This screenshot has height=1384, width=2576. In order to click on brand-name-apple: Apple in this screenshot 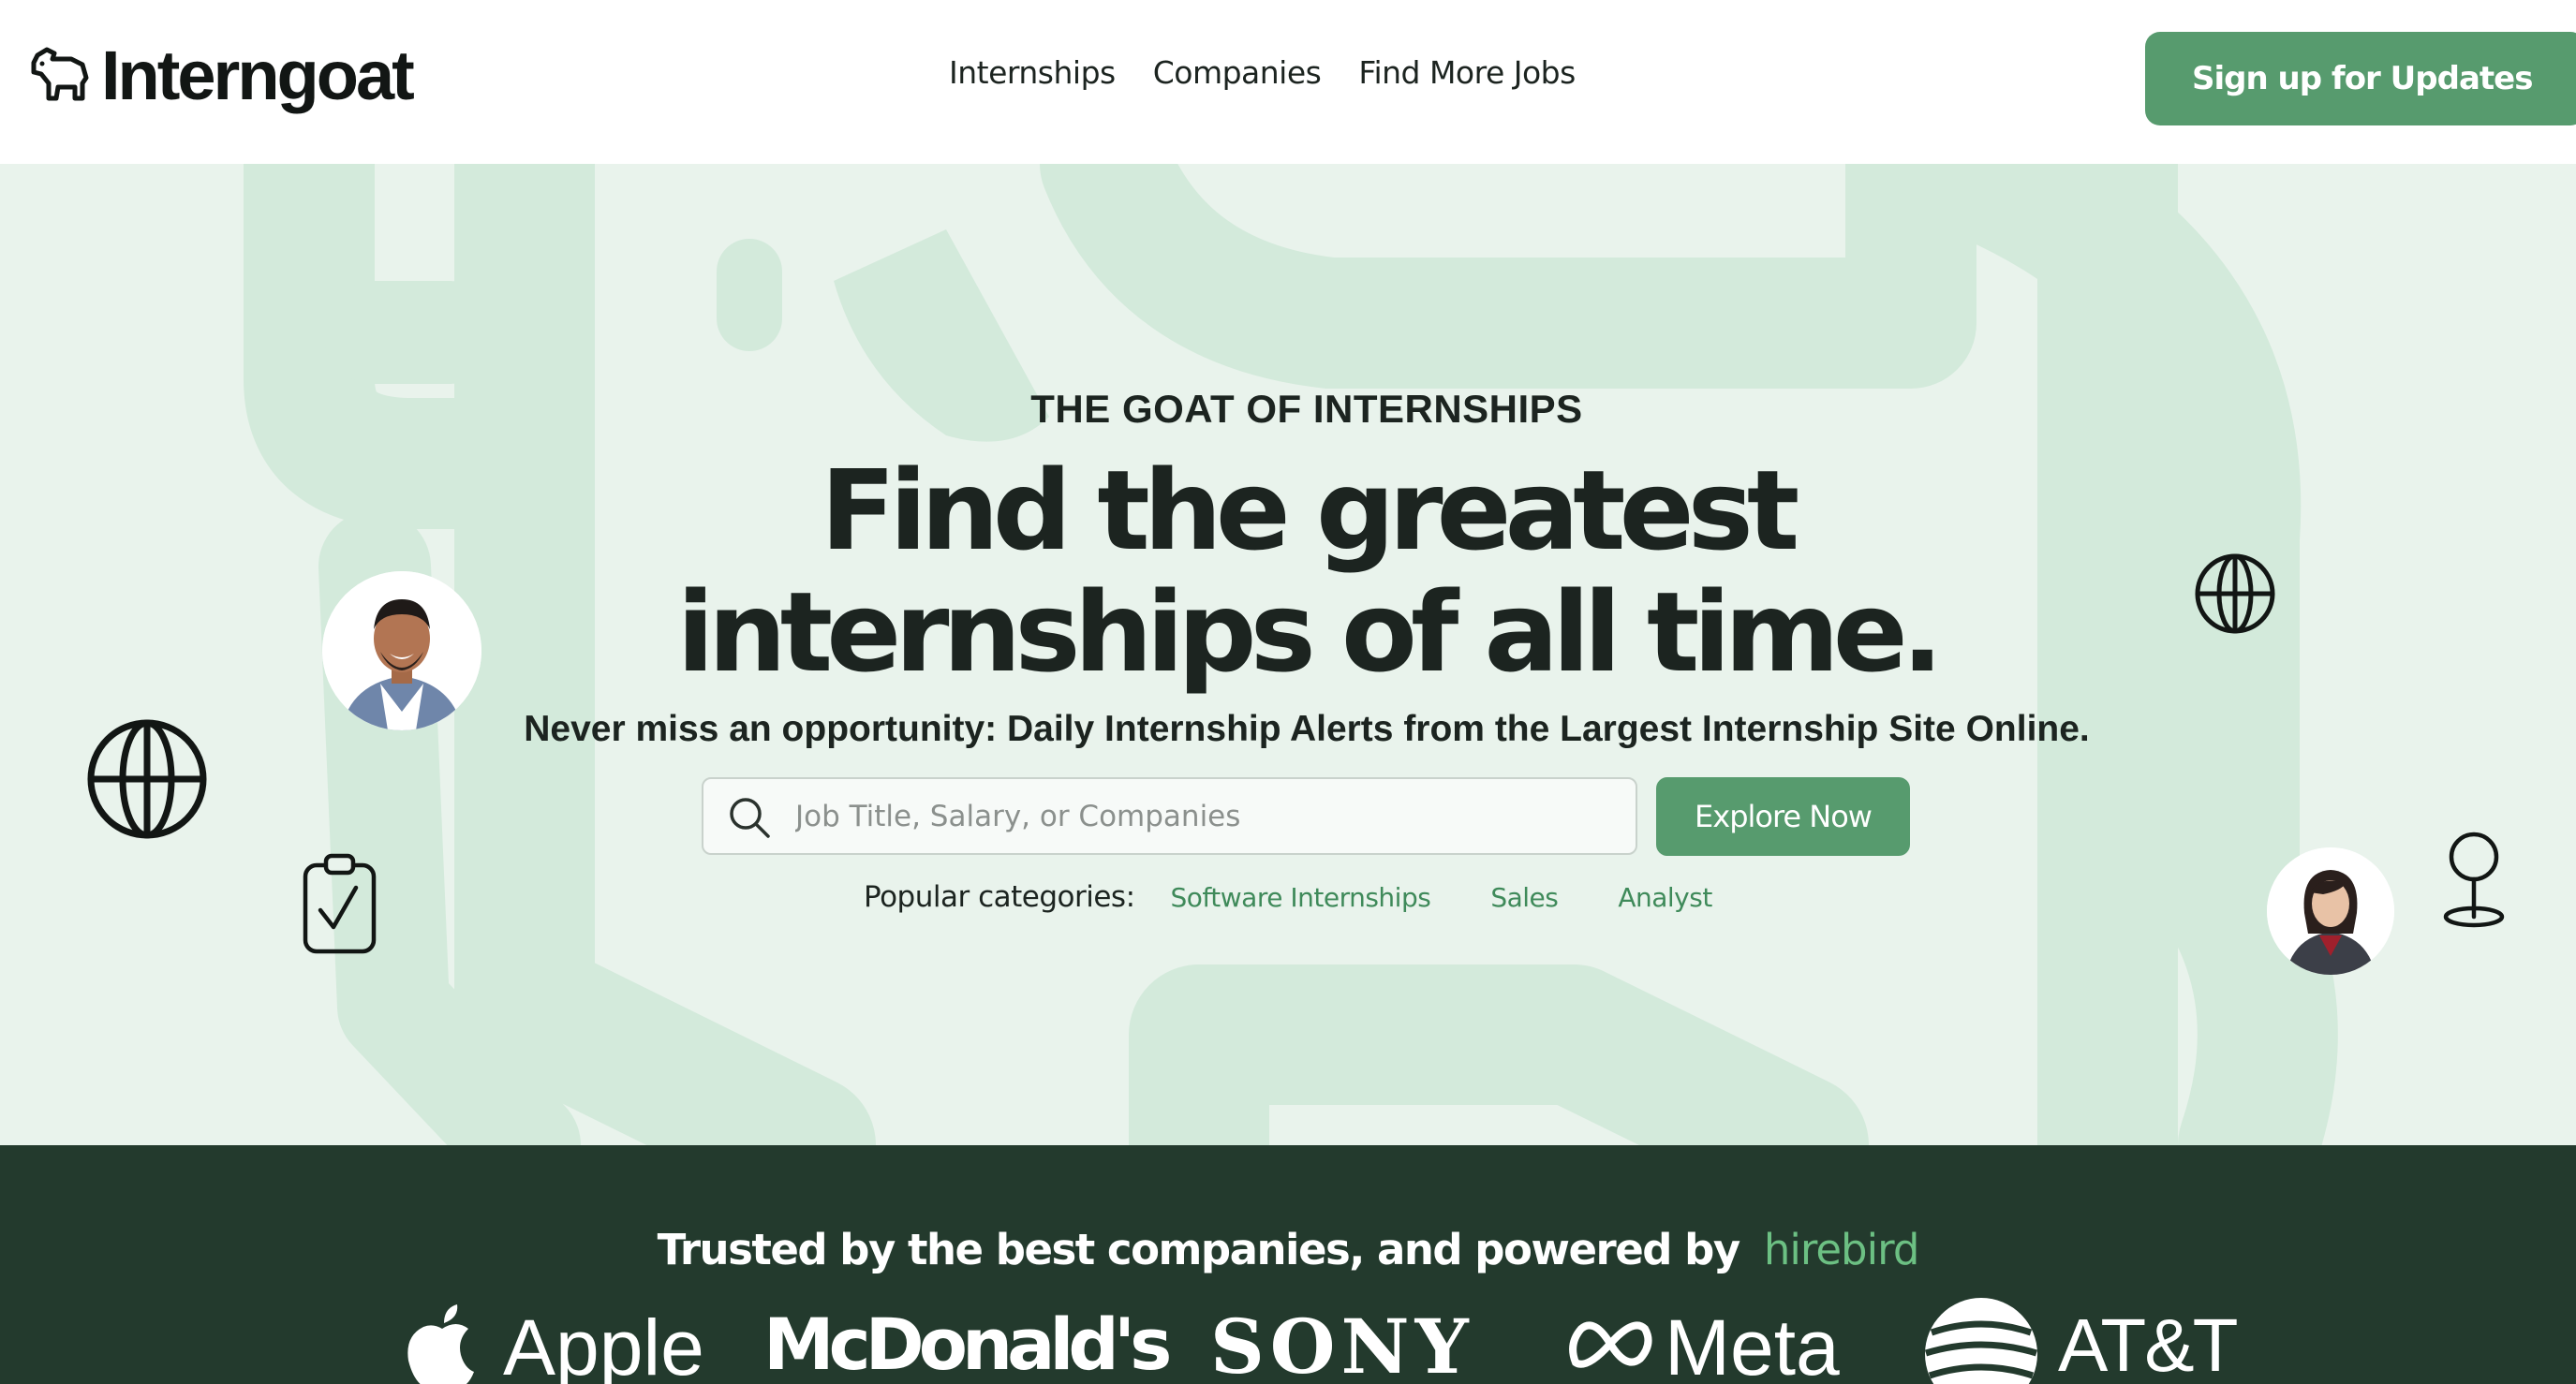, I will do `click(603, 1343)`.